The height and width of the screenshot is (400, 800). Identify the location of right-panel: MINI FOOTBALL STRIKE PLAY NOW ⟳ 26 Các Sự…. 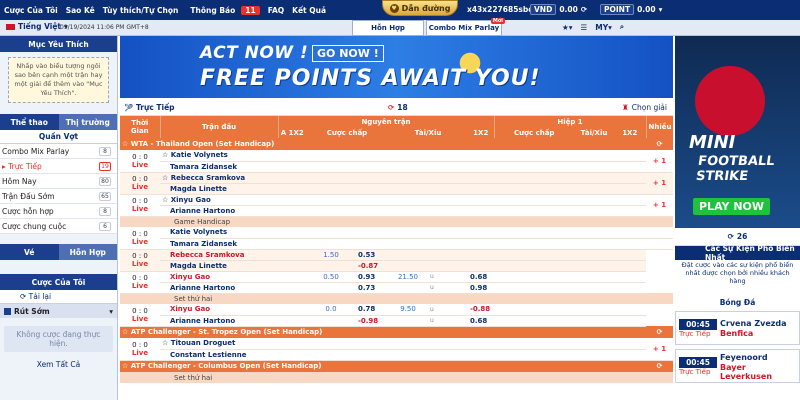
(737, 218).